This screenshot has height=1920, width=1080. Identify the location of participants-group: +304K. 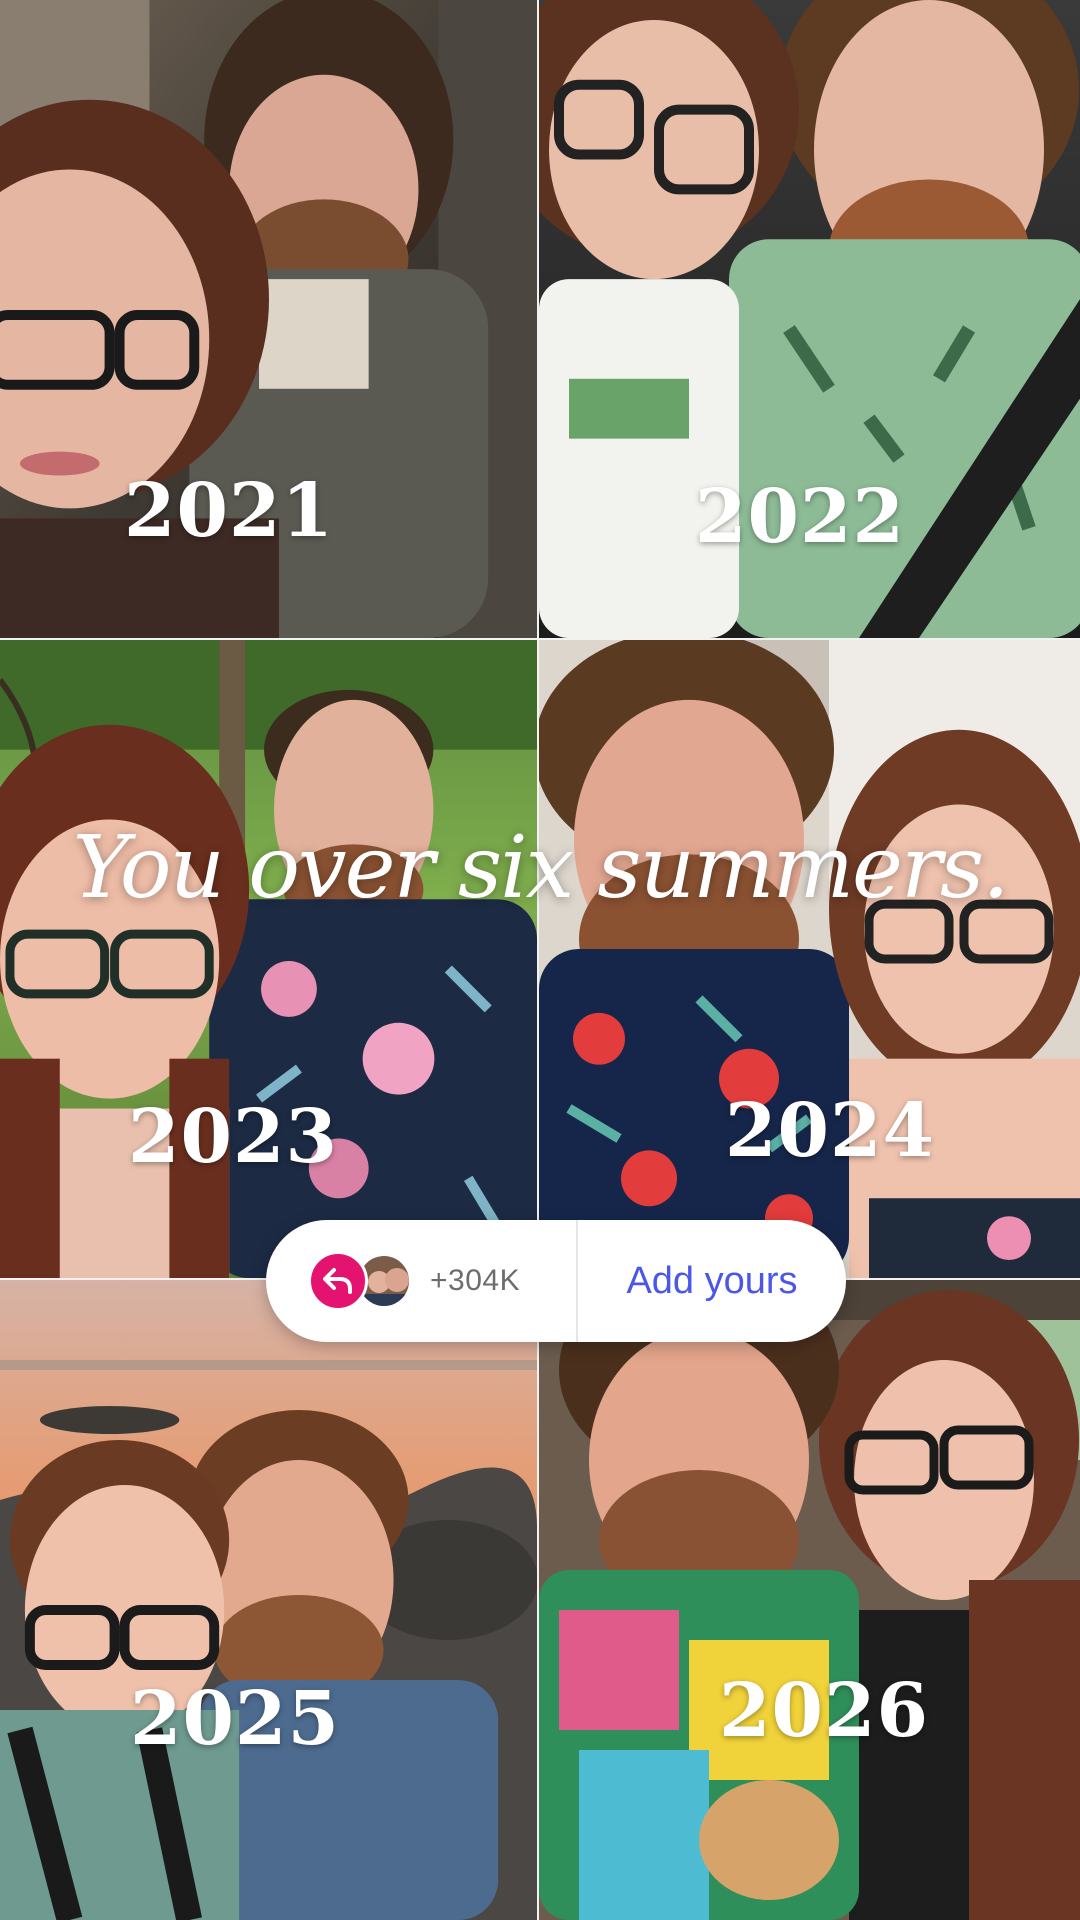
(421, 1281).